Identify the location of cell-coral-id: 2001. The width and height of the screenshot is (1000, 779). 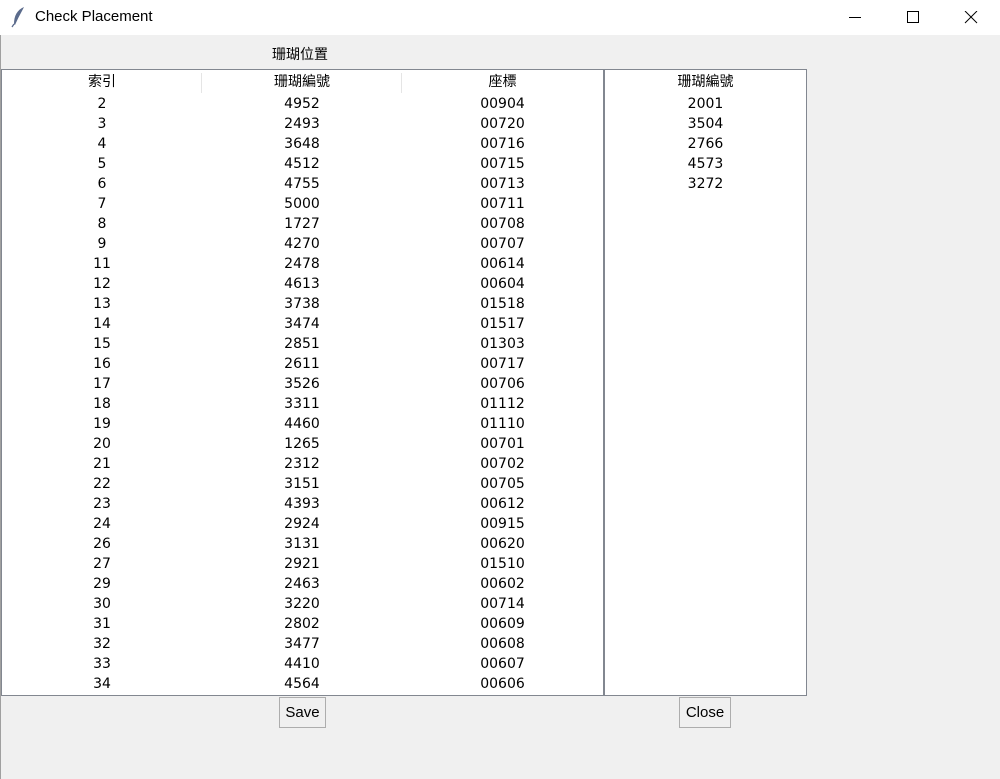
(705, 104).